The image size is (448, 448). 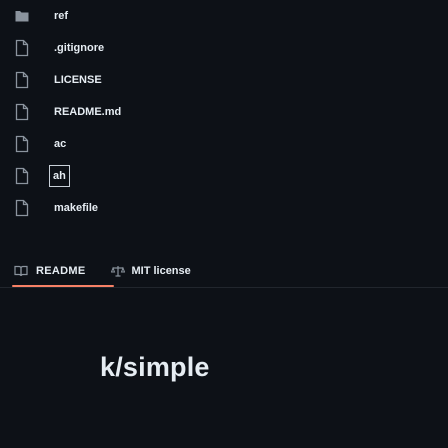 I want to click on file-row-license: LICENSE, so click(x=58, y=80).